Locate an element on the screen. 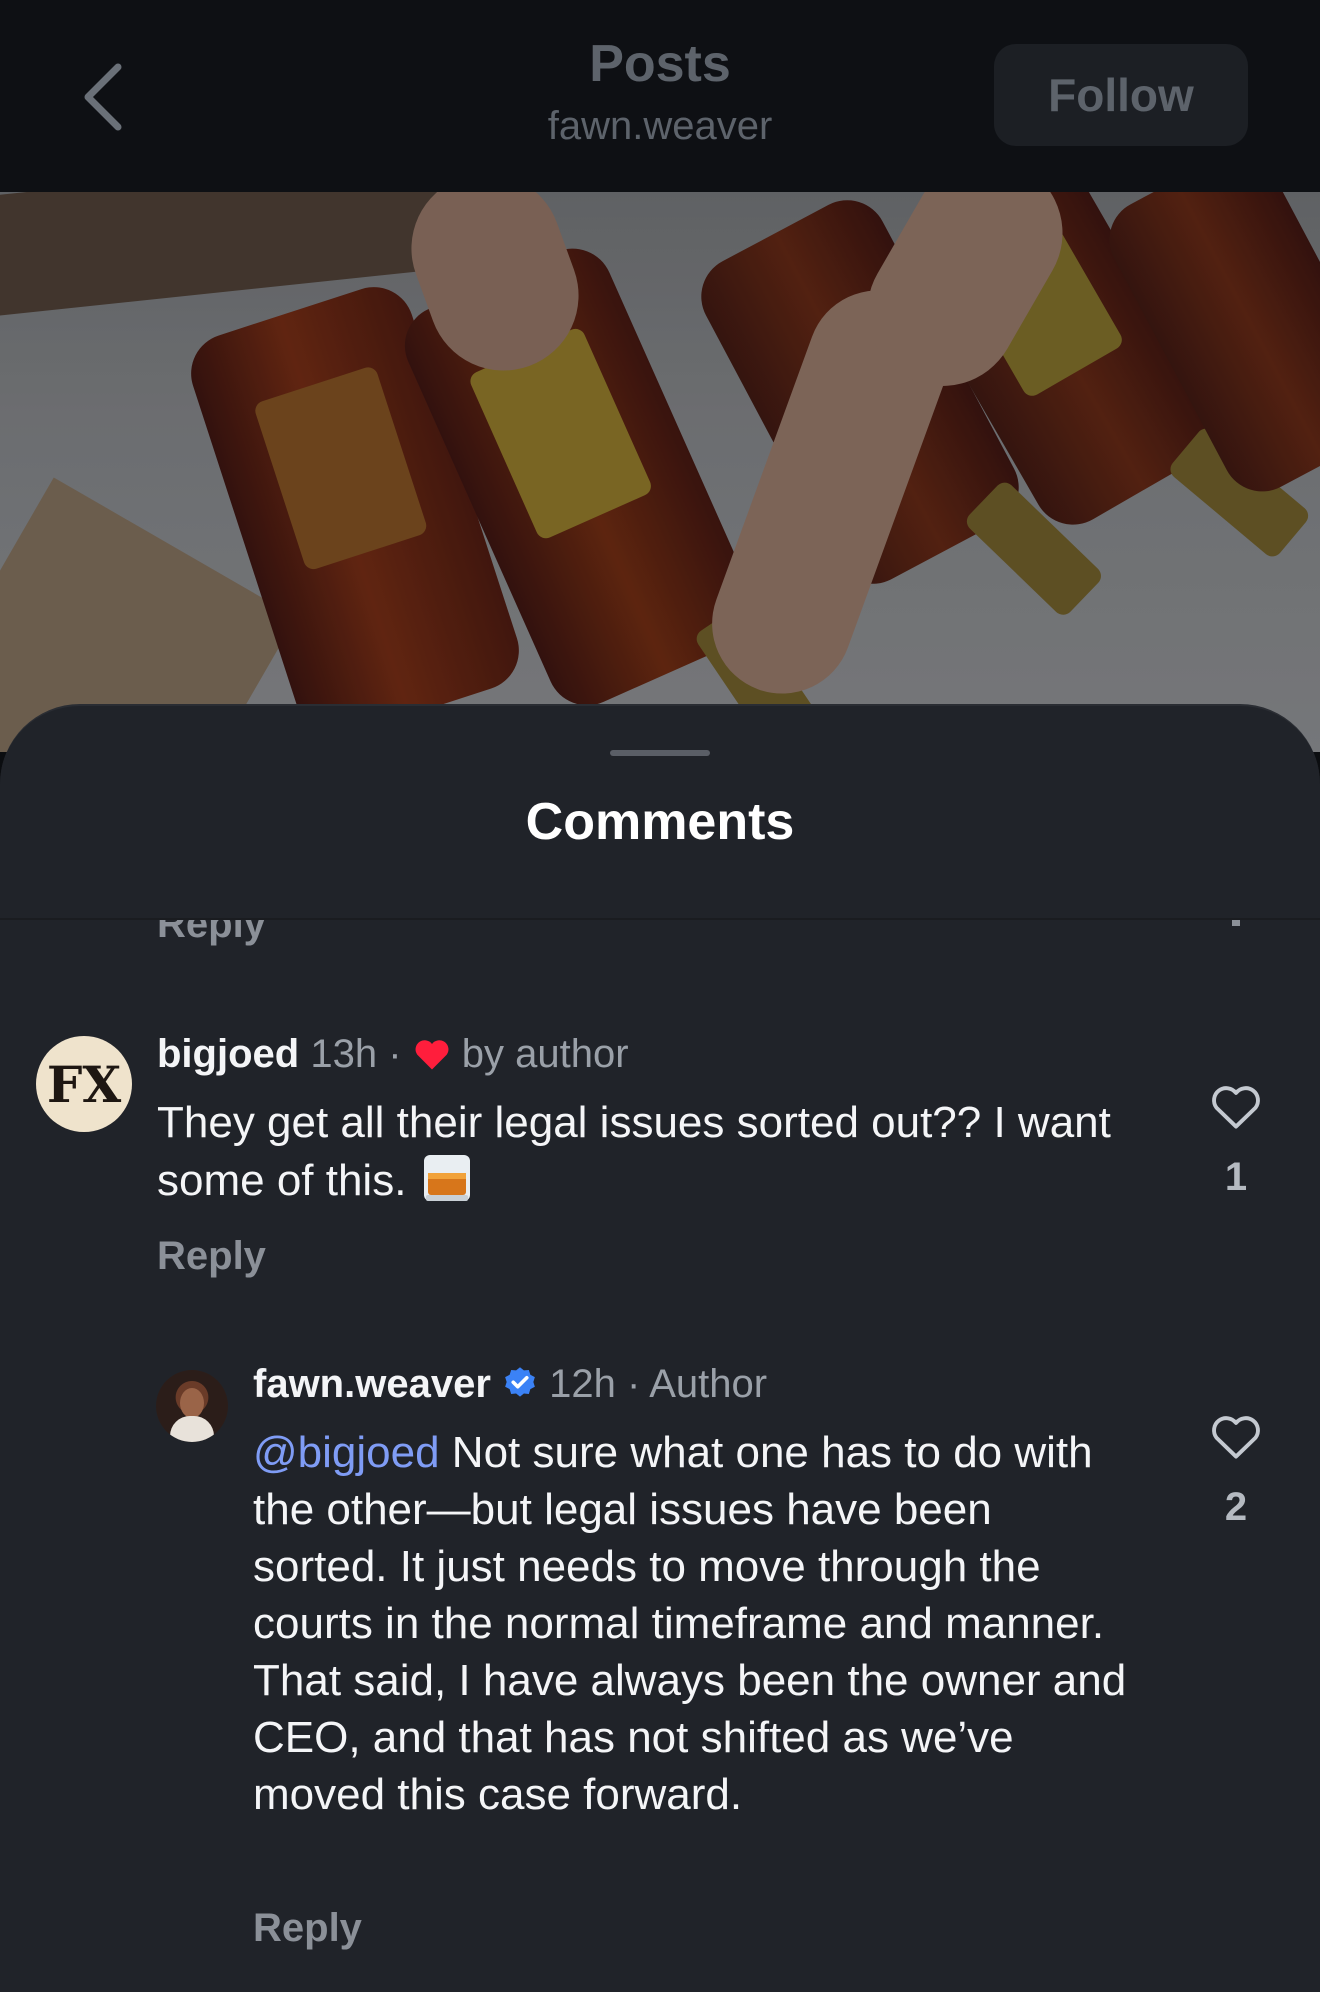 The width and height of the screenshot is (1320, 1992). sheet-title: Comments is located at coordinates (660, 822).